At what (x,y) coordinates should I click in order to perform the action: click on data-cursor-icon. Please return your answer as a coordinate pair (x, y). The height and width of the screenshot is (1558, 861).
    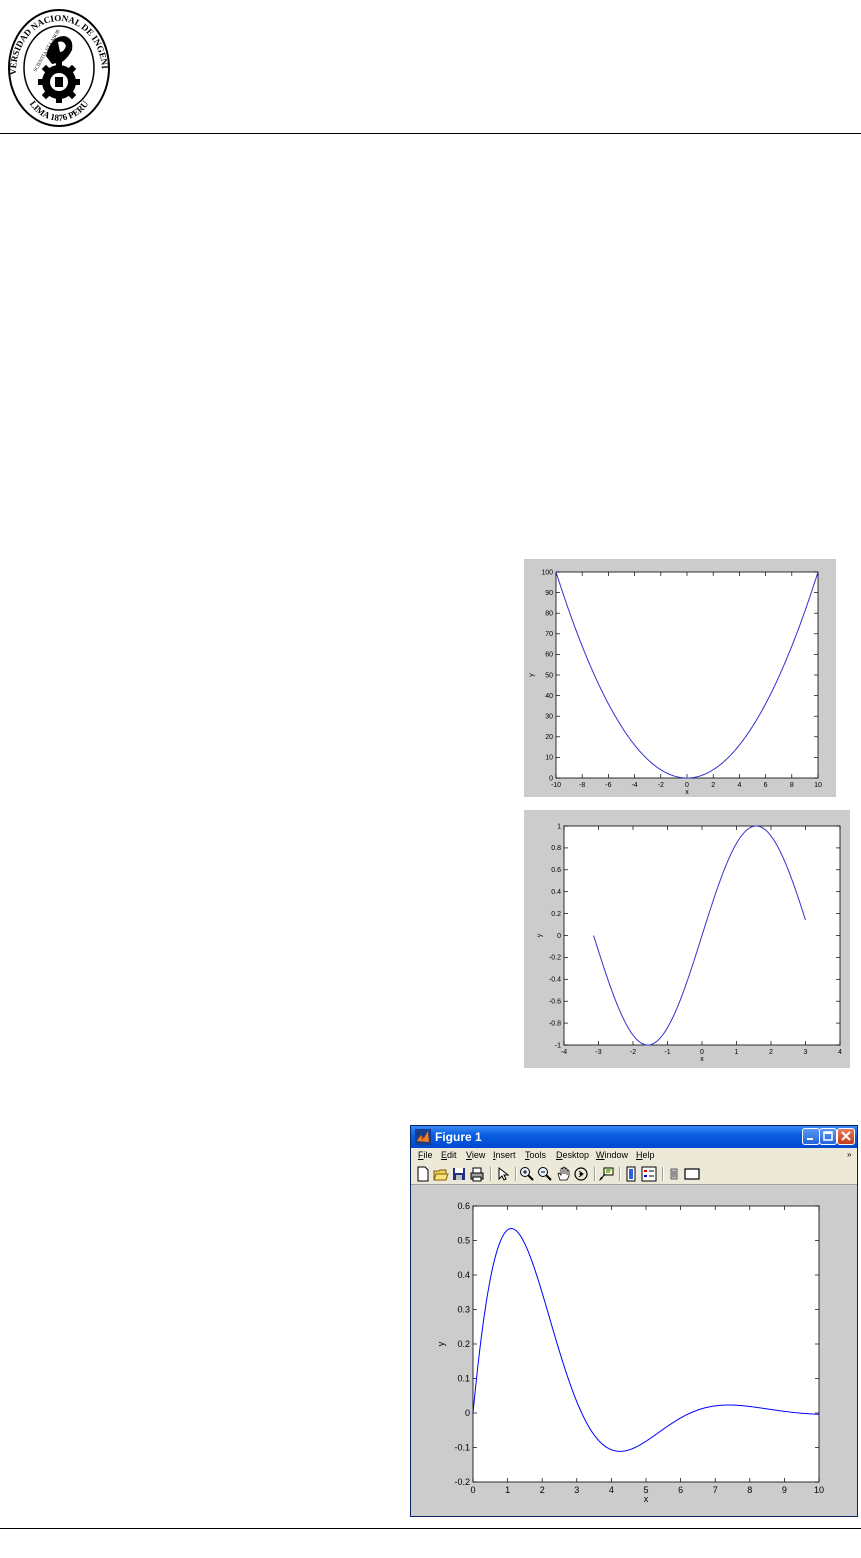
    Looking at the image, I should click on (606, 1174).